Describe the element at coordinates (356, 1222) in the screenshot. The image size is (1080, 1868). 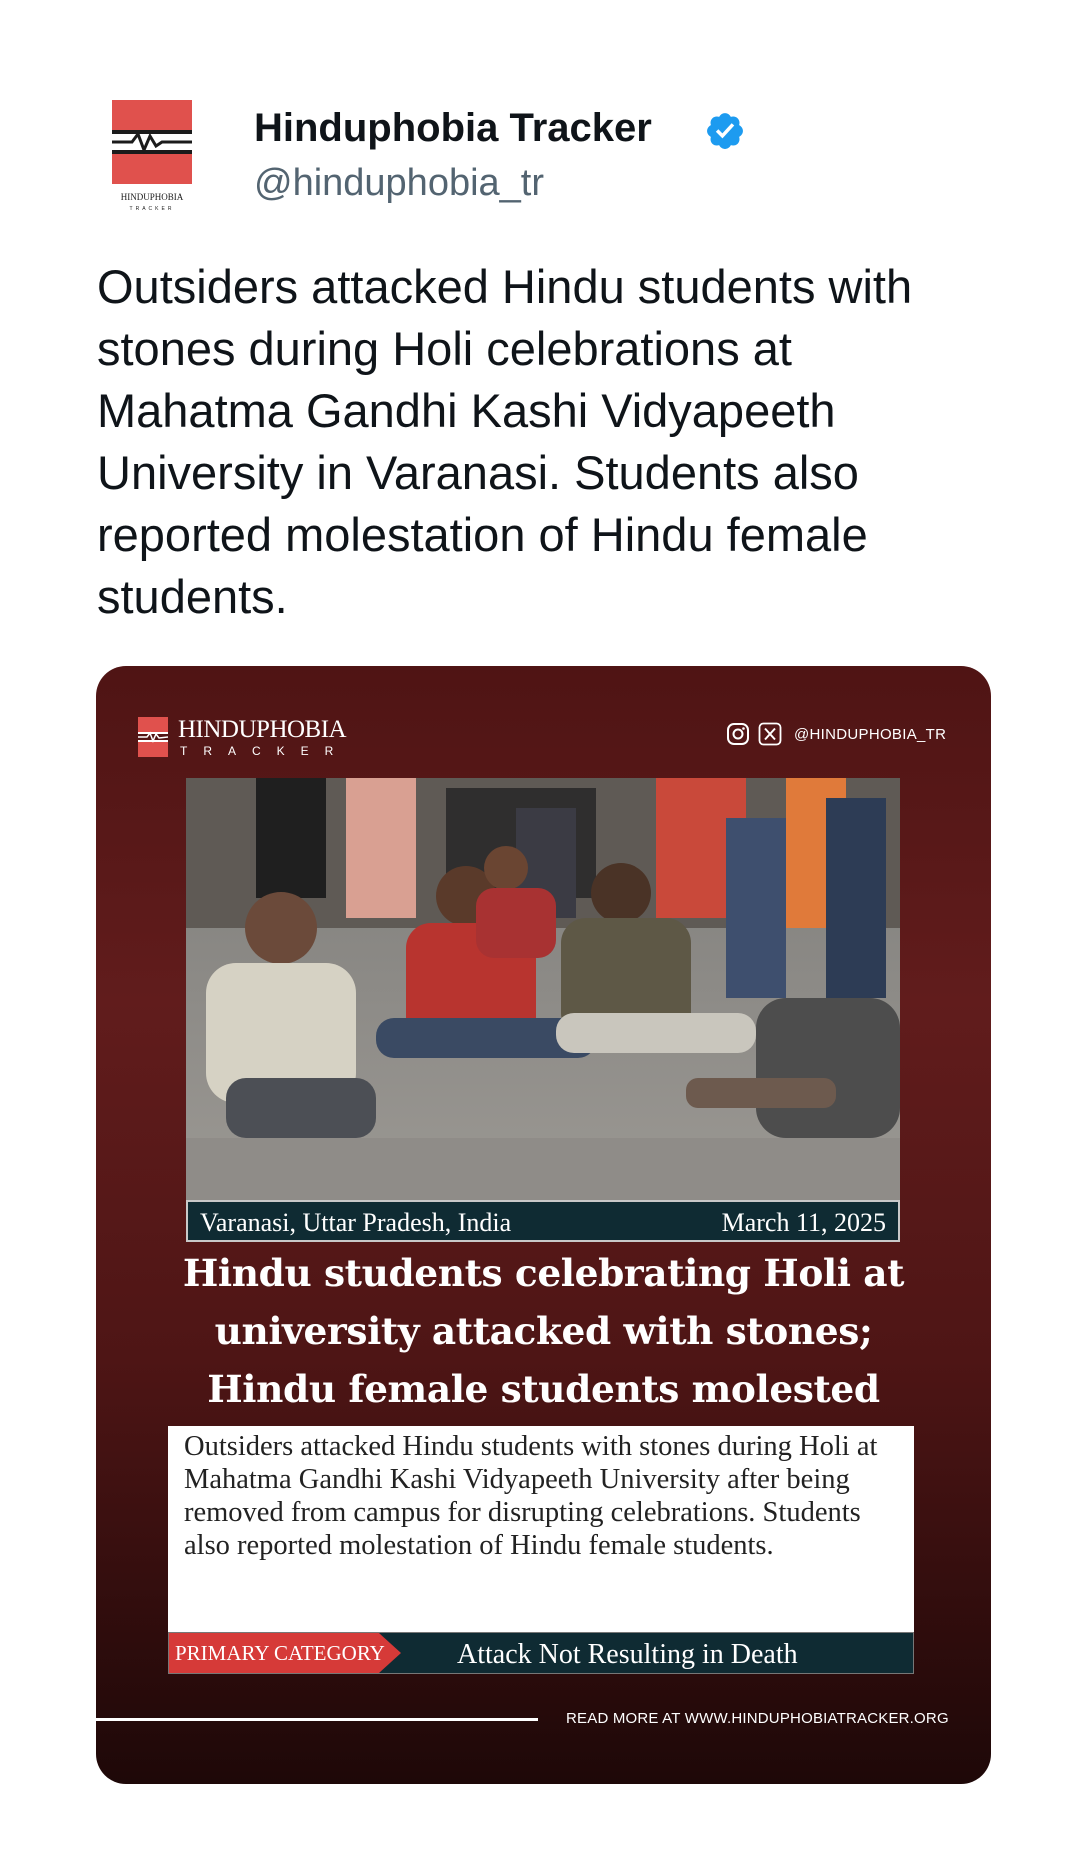
I see `incident-location: Varanasi, Uttar Pradesh, India` at that location.